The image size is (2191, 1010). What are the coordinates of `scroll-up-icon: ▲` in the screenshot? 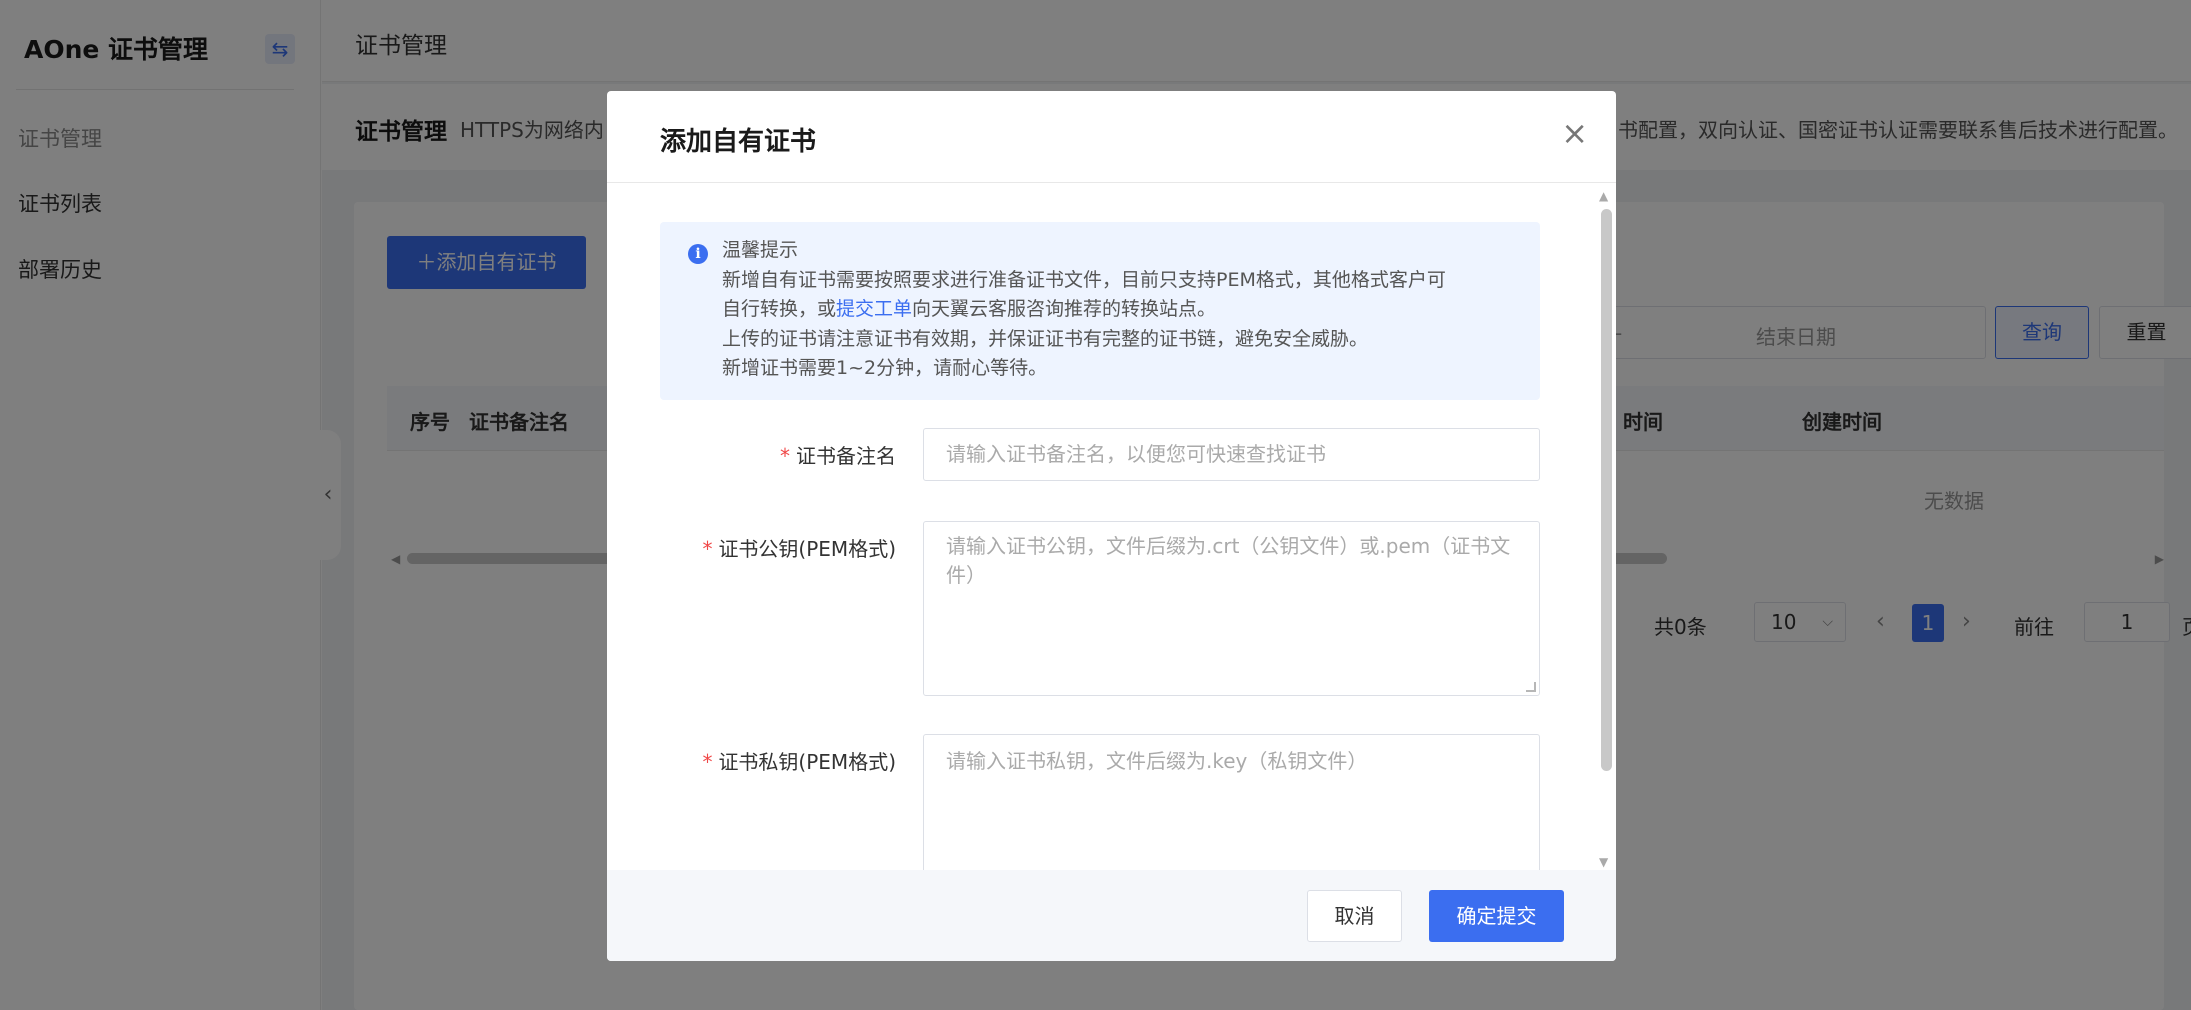 It's located at (1603, 196).